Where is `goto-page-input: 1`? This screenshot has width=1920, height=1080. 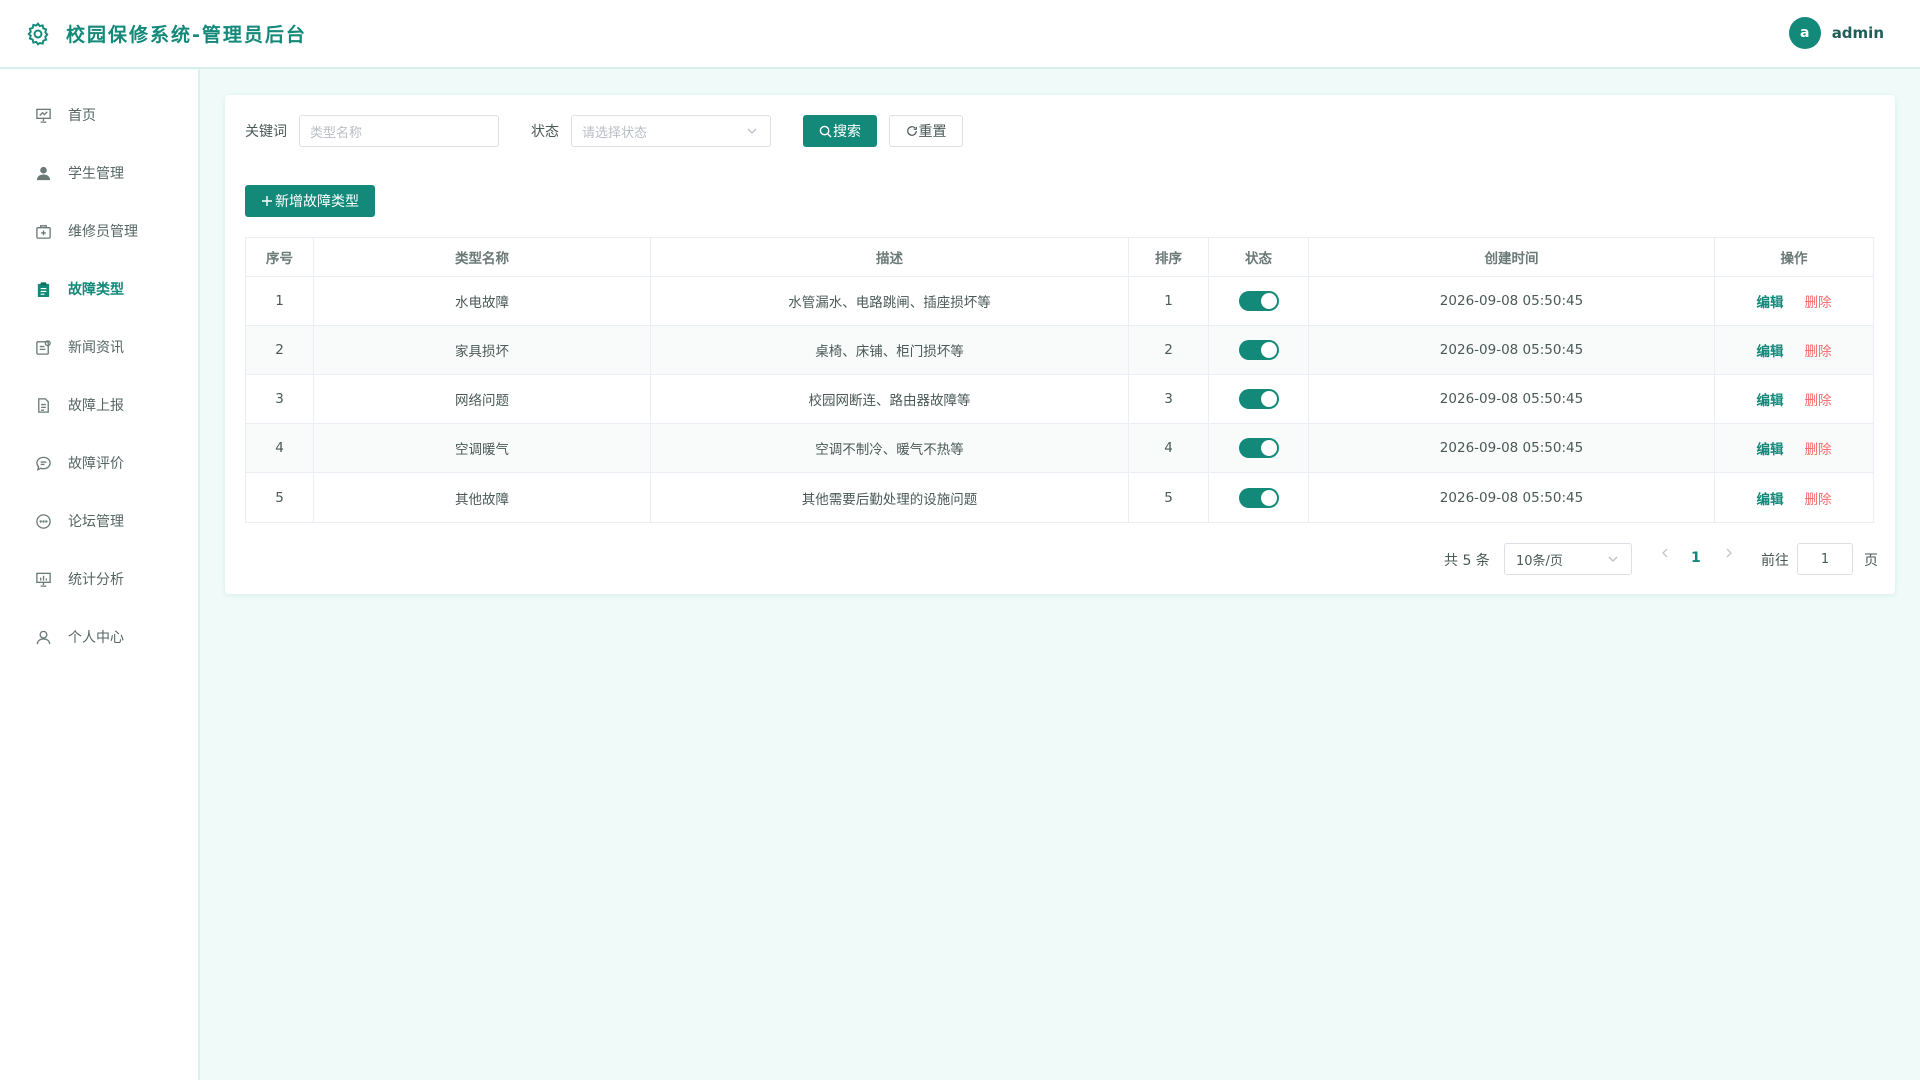 goto-page-input: 1 is located at coordinates (1825, 559).